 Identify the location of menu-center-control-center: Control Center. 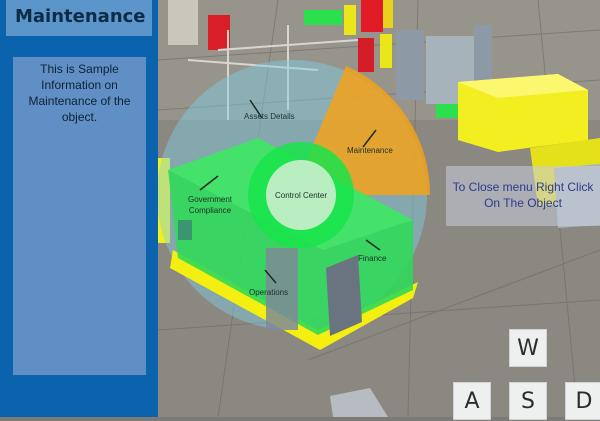
(301, 195).